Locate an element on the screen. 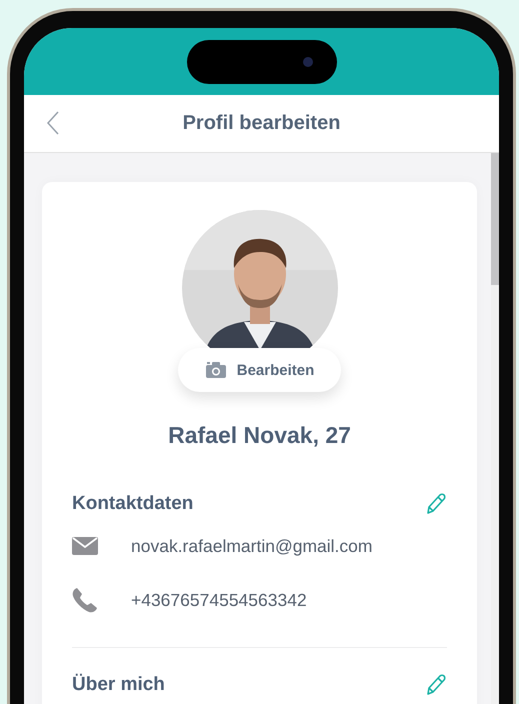 The width and height of the screenshot is (519, 704). camera-icon is located at coordinates (215, 370).